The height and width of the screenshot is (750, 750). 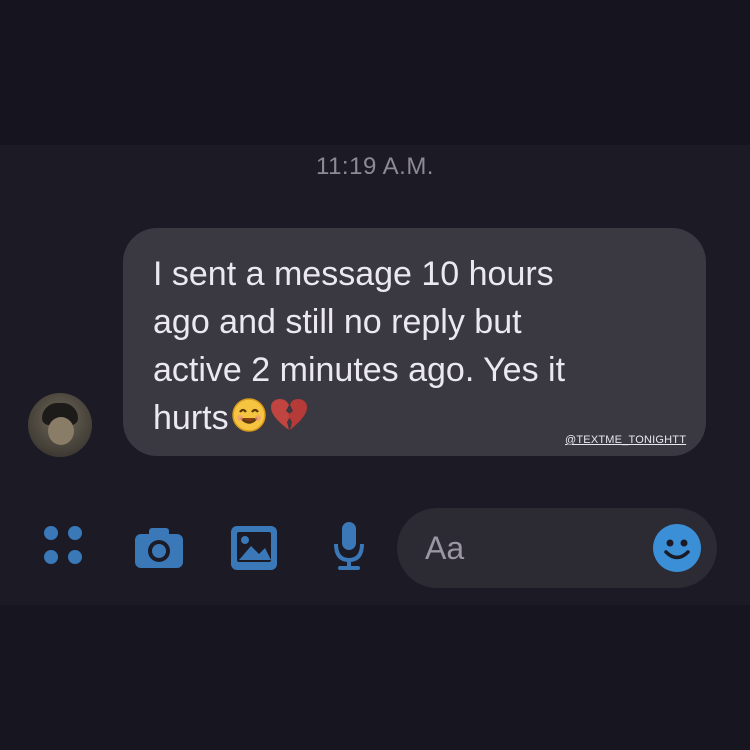 I want to click on smiley-emoji-icon, so click(x=677, y=548).